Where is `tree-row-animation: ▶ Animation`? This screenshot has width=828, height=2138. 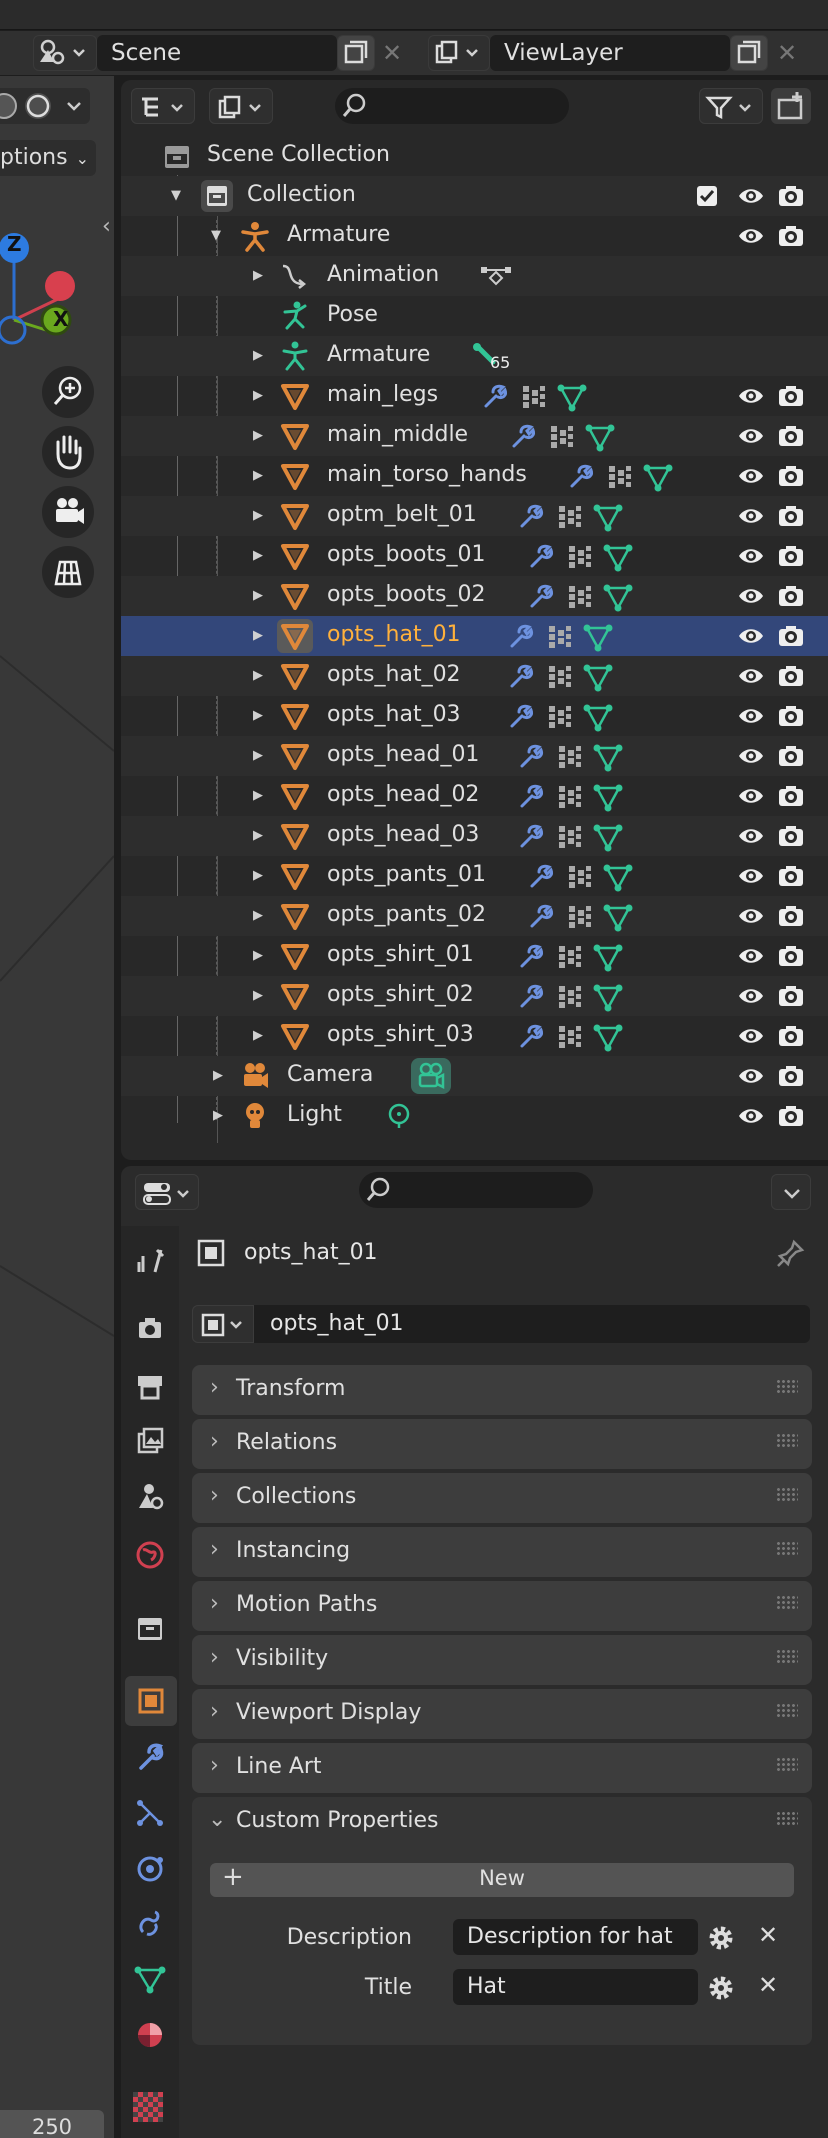
tree-row-animation: ▶ Animation is located at coordinates (474, 276).